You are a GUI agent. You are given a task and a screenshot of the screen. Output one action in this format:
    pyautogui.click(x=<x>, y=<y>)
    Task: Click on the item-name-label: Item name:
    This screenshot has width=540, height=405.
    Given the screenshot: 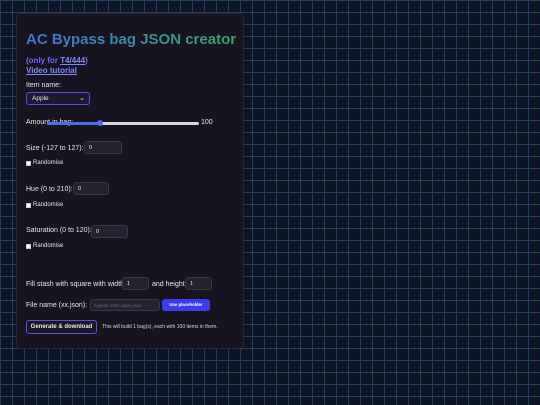 What is the action you would take?
    pyautogui.click(x=44, y=85)
    